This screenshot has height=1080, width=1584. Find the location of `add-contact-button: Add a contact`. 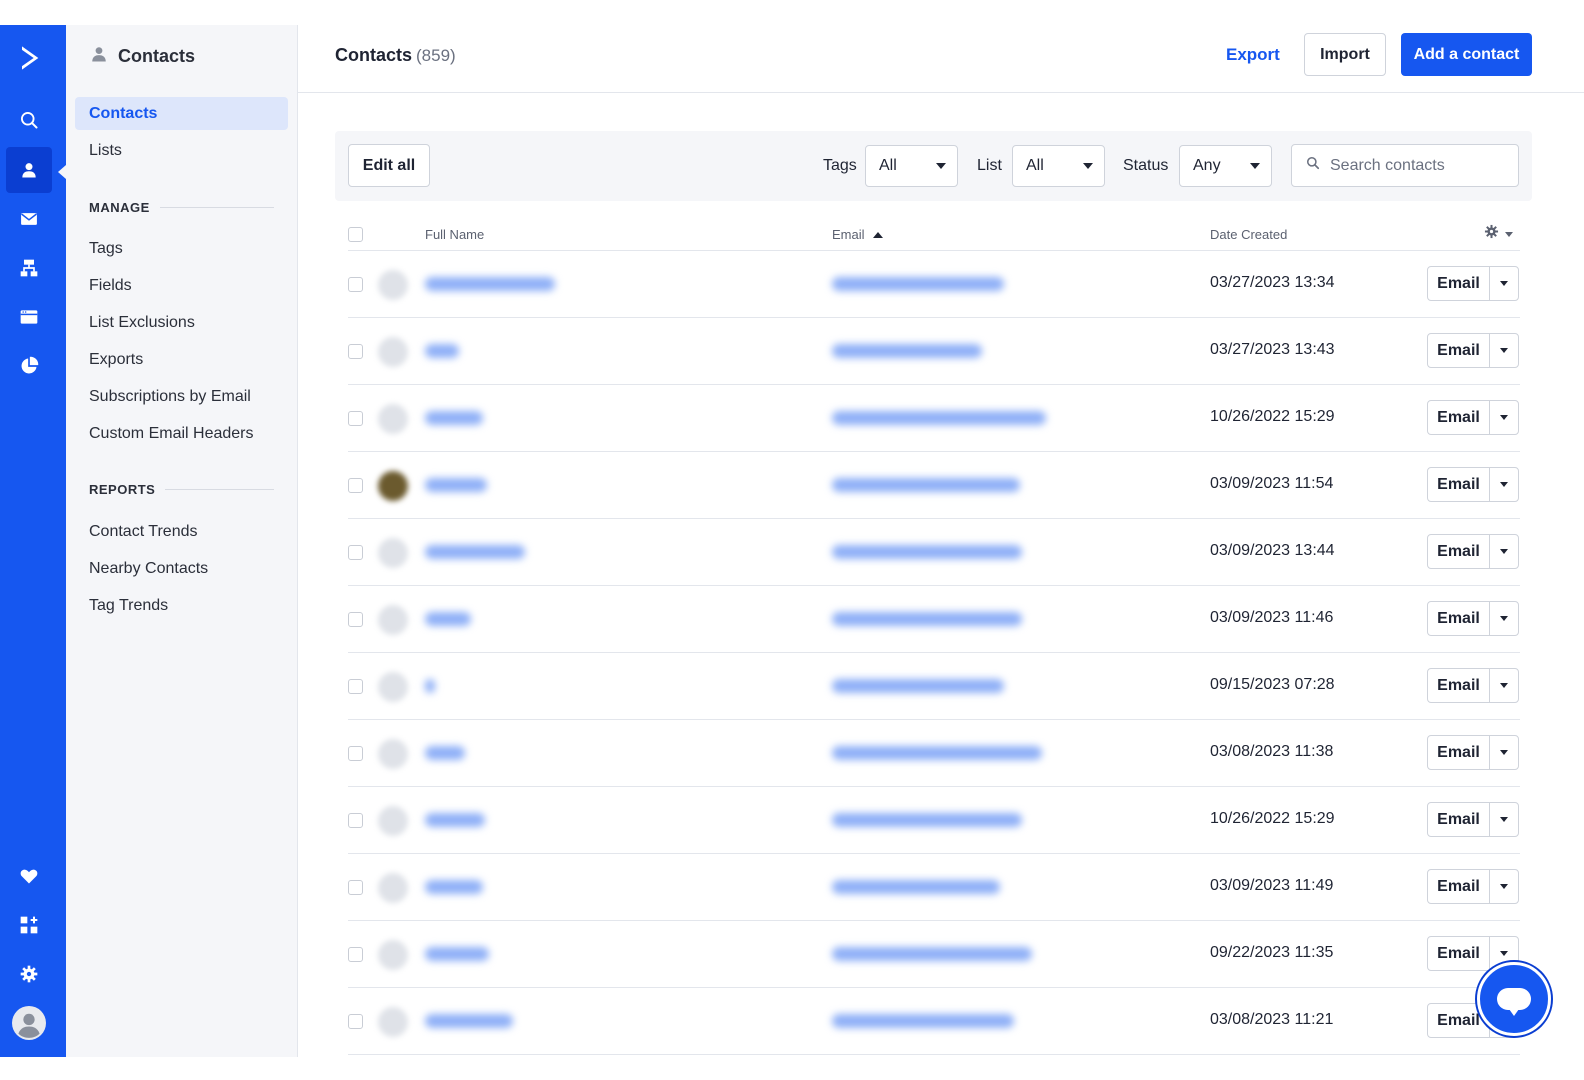

add-contact-button: Add a contact is located at coordinates (1466, 54).